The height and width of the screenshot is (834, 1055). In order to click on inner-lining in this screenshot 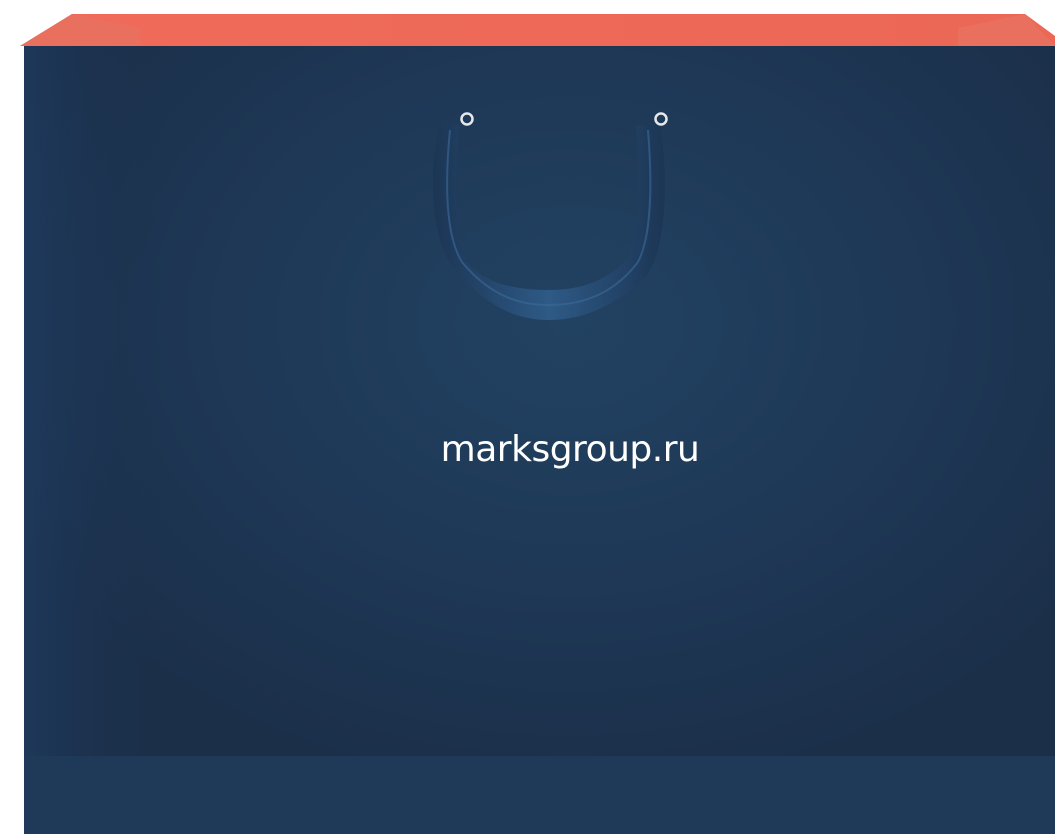, I will do `click(537, 30)`.